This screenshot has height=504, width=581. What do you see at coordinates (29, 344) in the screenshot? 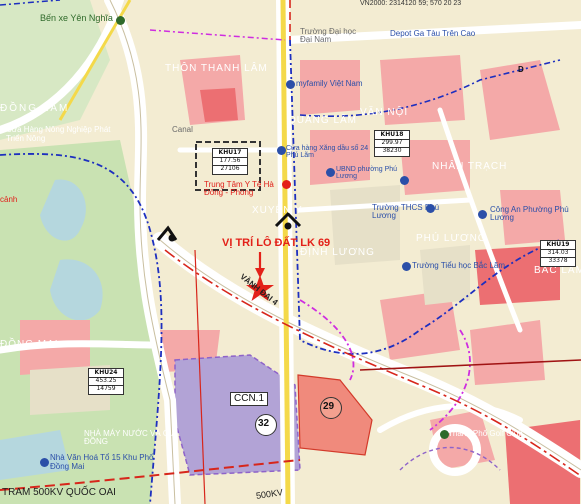
I see `label-dong-mai: ĐỒNG MAI` at bounding box center [29, 344].